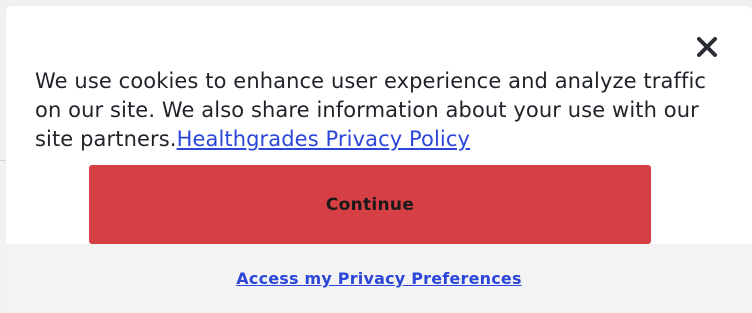 Image resolution: width=752 pixels, height=313 pixels. Describe the element at coordinates (323, 139) in the screenshot. I see `privacy-policy-link: Healthgrades Privacy Policy` at that location.